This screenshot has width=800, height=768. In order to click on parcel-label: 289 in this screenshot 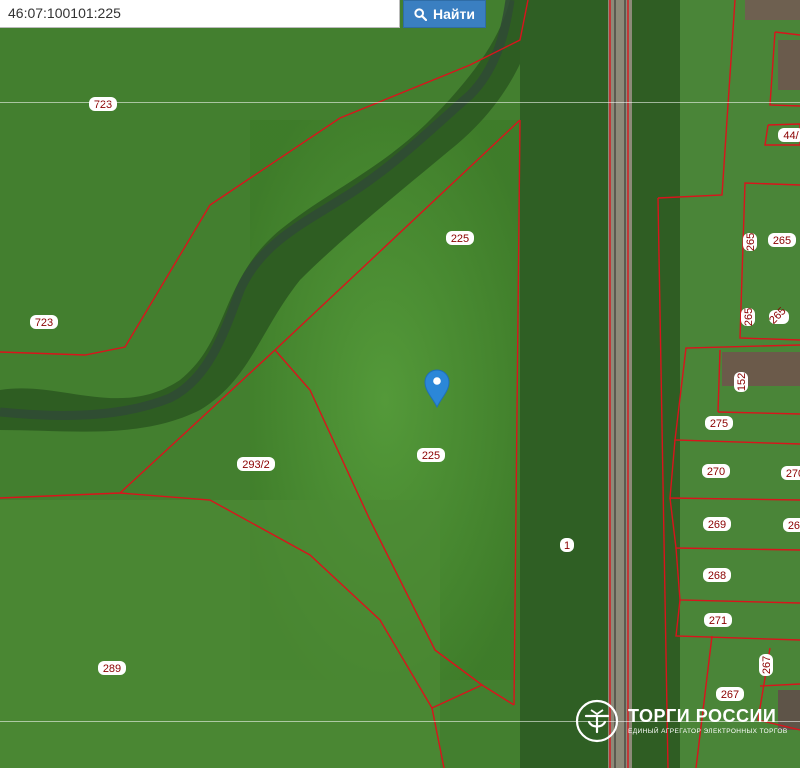, I will do `click(112, 668)`.